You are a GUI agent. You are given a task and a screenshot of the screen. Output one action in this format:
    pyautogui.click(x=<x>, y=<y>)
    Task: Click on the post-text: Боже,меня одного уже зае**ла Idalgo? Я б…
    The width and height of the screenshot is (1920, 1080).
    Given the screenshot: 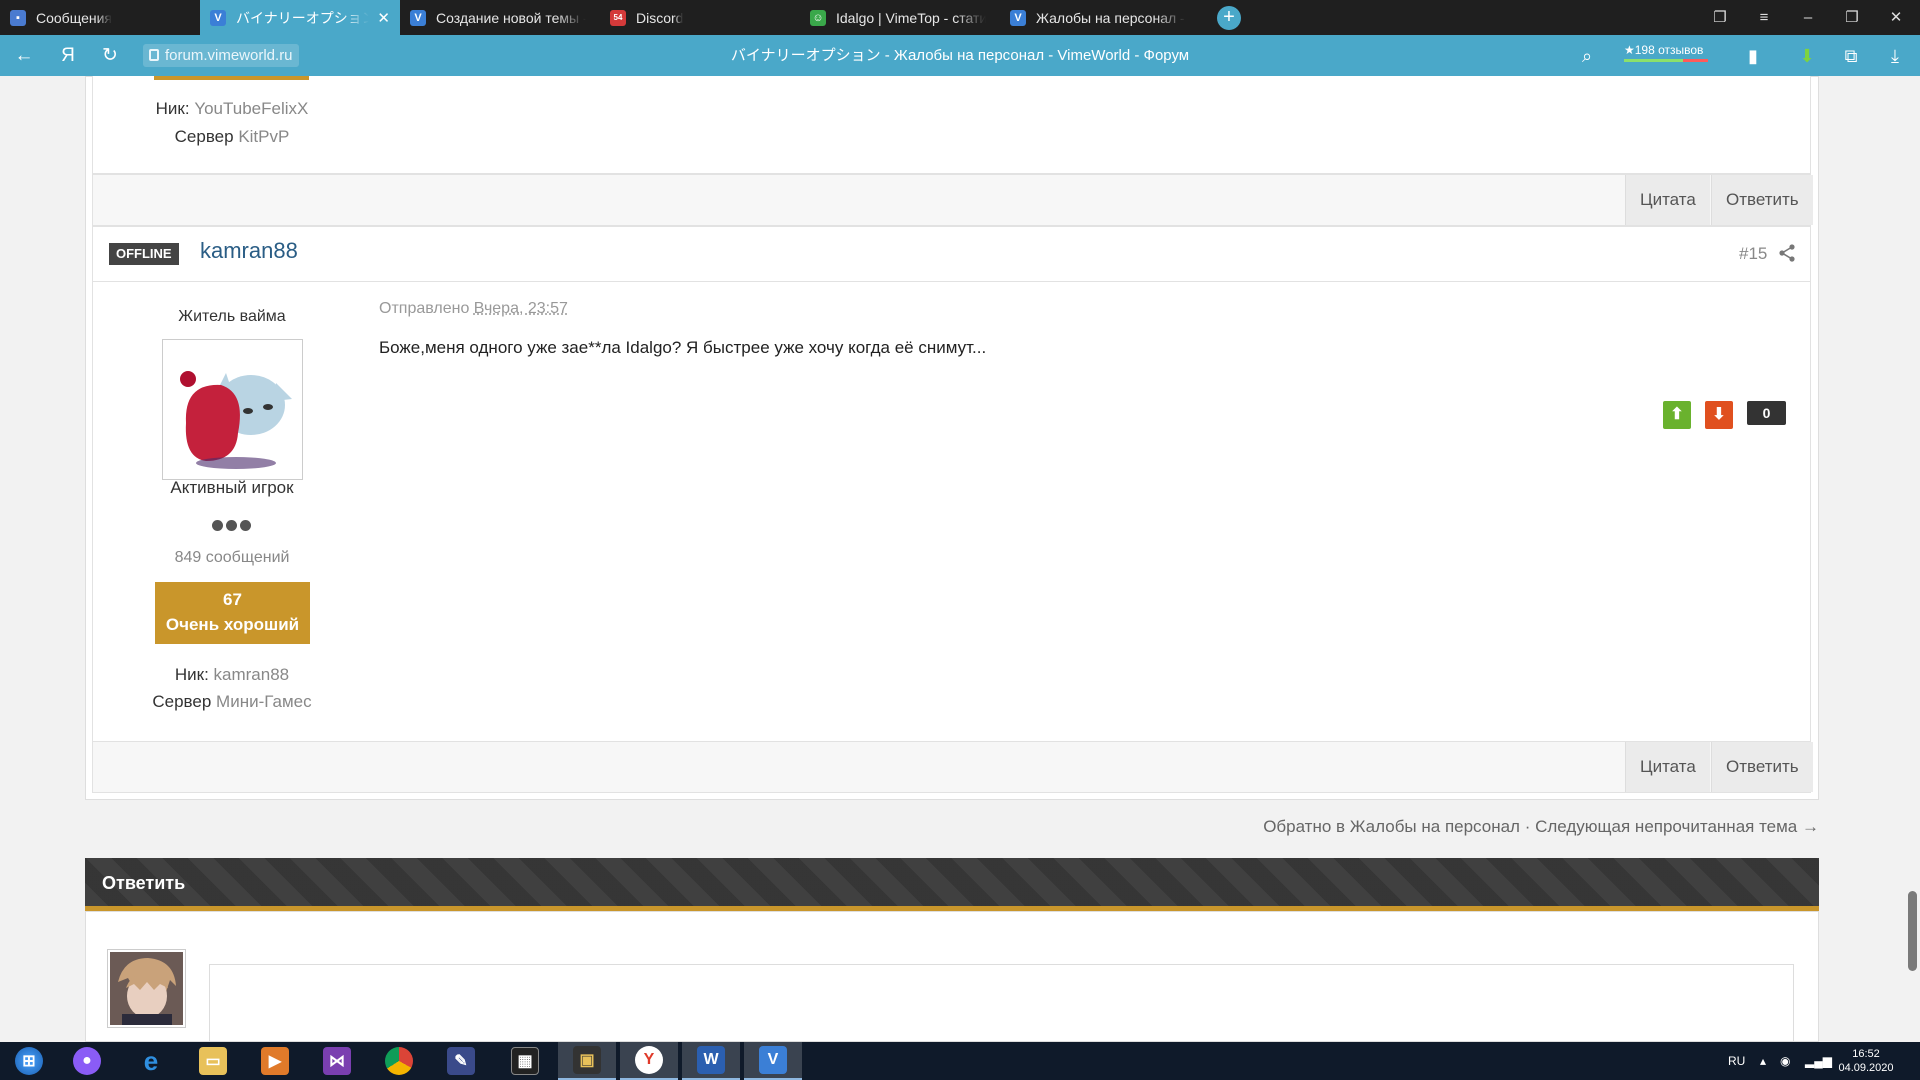 What is the action you would take?
    pyautogui.click(x=683, y=347)
    